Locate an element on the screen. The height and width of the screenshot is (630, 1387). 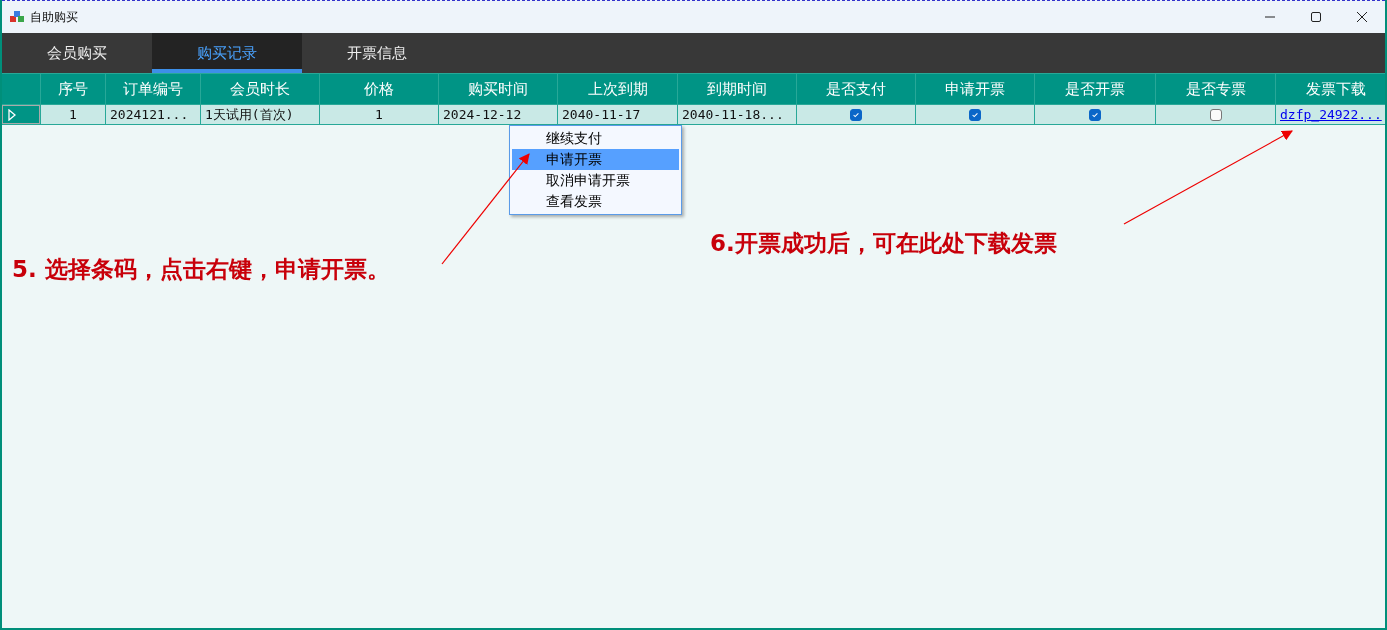
tab: 购买记录 is located at coordinates (227, 53).